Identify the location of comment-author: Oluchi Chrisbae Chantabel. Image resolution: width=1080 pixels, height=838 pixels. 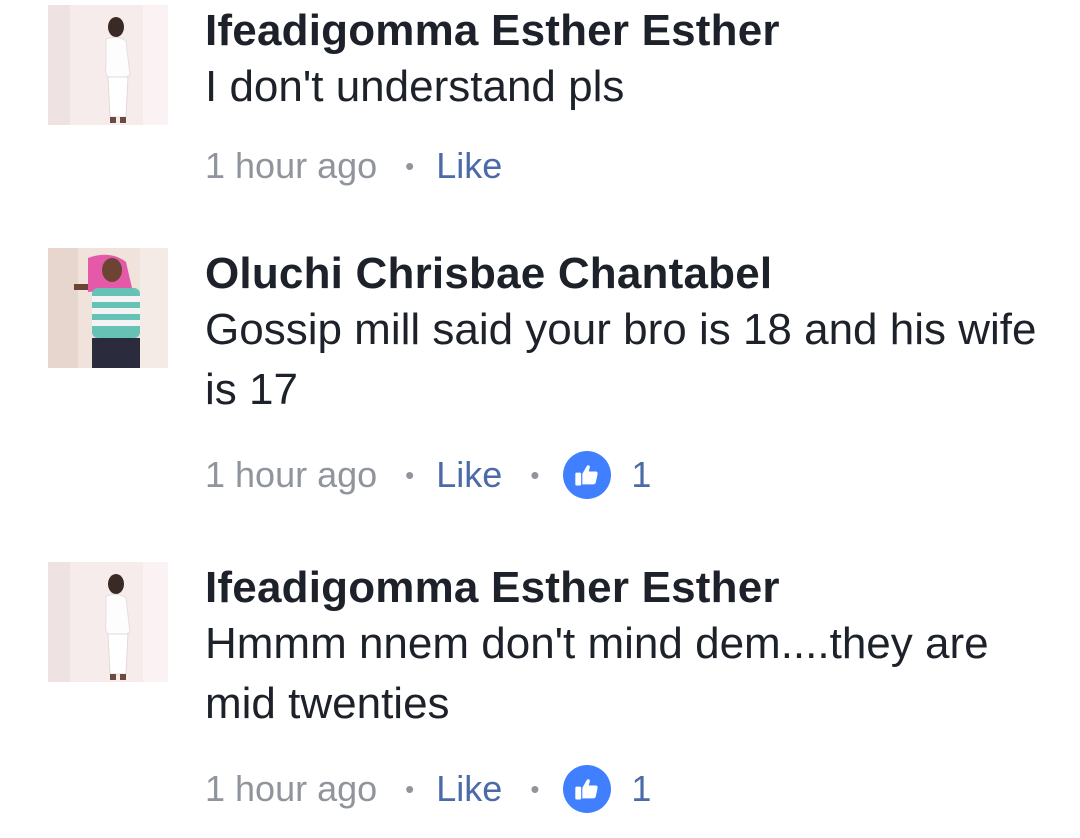
(625, 274).